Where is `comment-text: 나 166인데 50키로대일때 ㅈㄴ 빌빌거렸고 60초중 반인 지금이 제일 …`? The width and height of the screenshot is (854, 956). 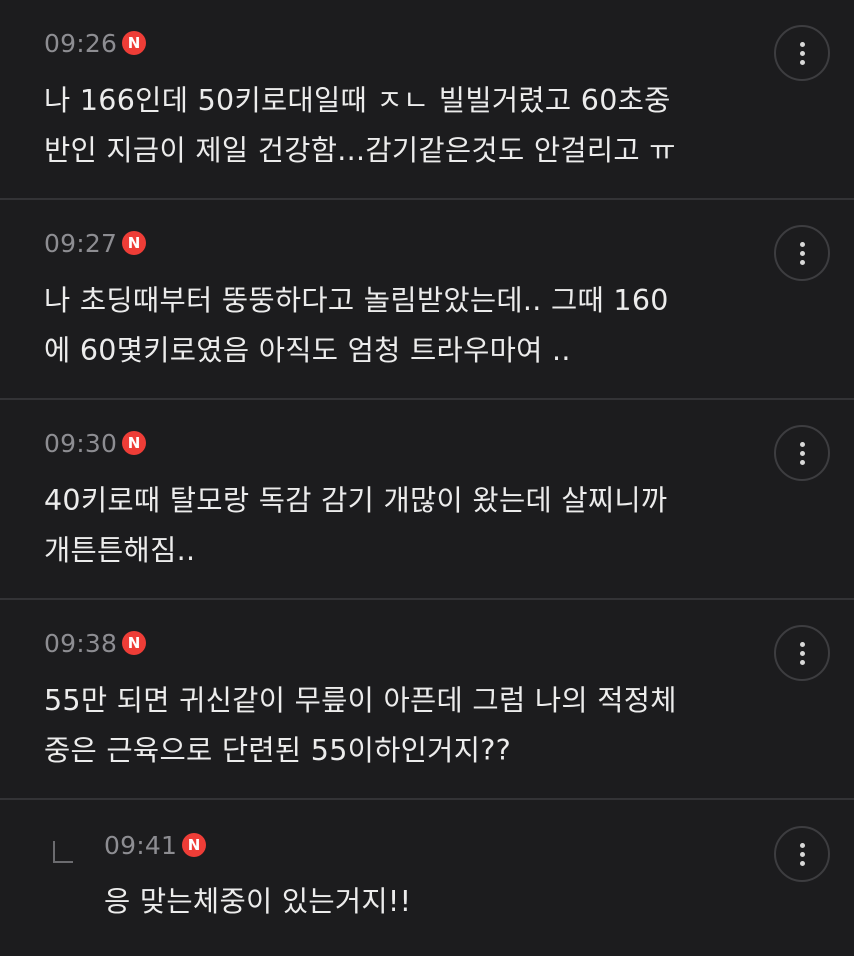
comment-text: 나 166인데 50키로대일때 ㅈㄴ 빌빌거렸고 60초중 반인 지금이 제일 … is located at coordinates (360, 125).